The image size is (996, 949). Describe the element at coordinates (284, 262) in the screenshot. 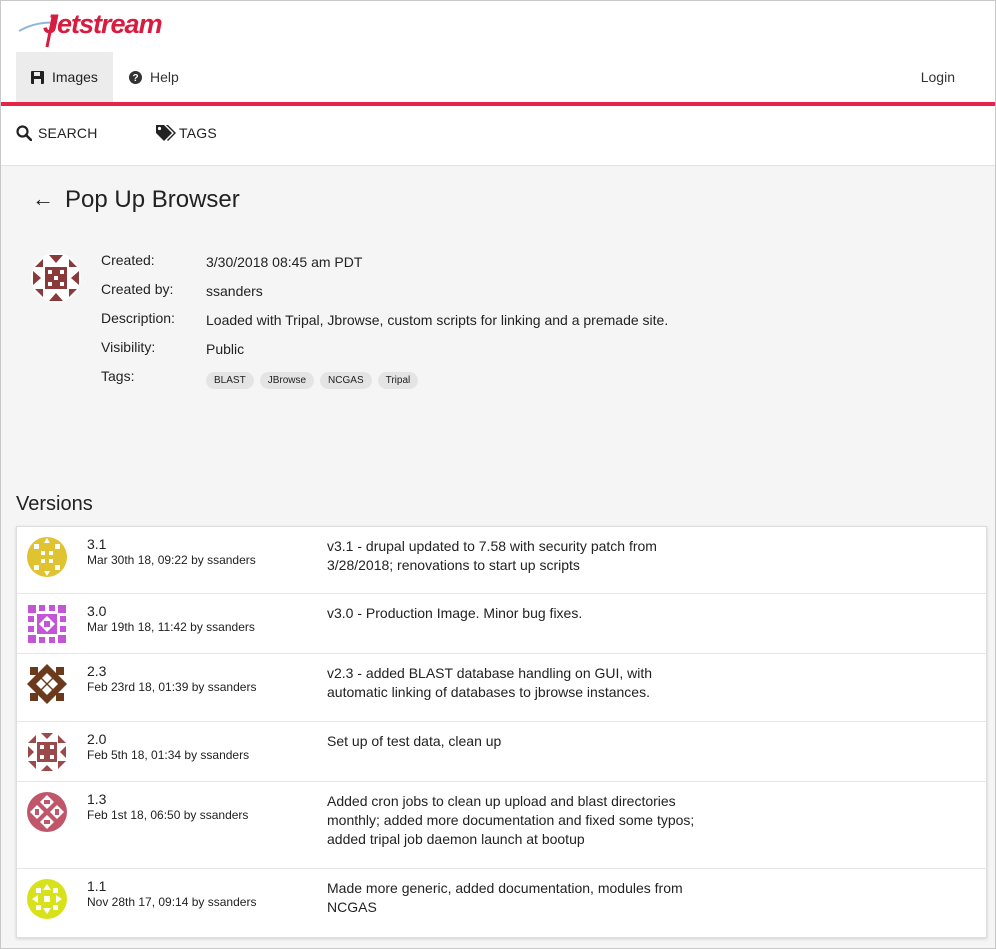

I see `created-value: 3/30/2018 08:45 am PDT` at that location.